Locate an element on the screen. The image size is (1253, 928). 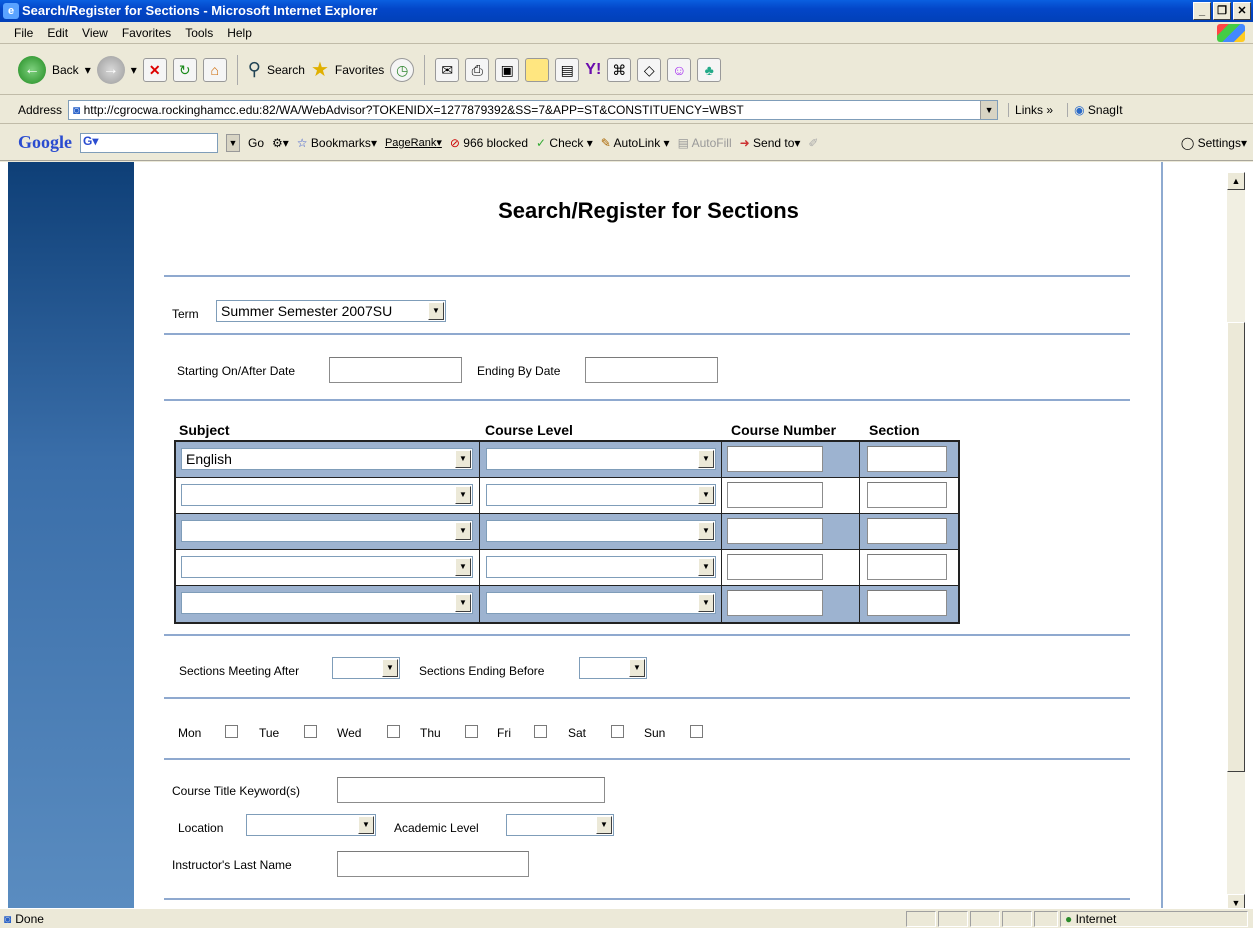
starting-date-input is located at coordinates (395, 370).